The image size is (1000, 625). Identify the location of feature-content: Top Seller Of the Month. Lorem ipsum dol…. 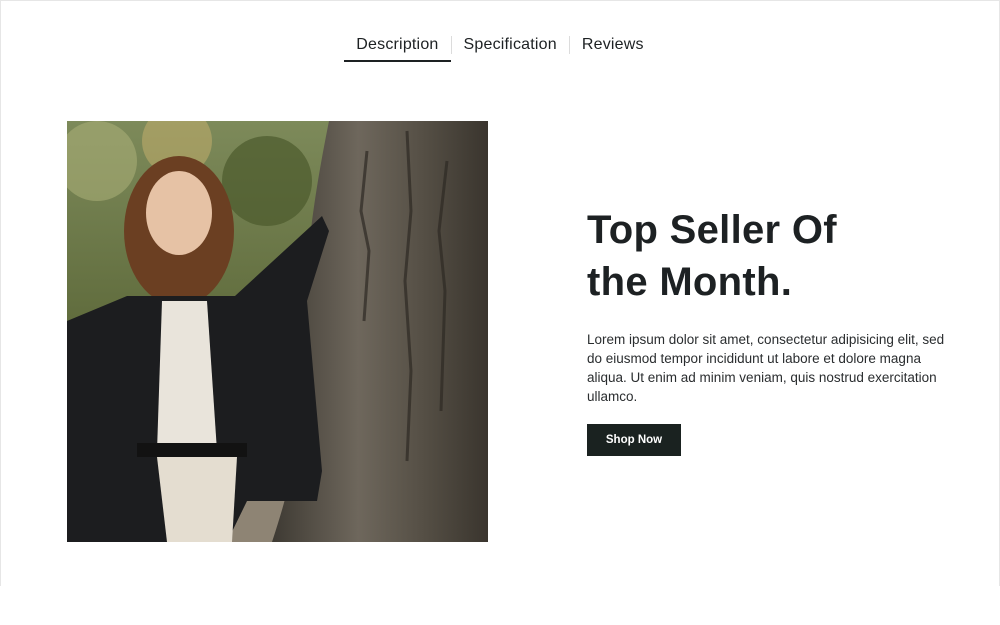
(767, 330).